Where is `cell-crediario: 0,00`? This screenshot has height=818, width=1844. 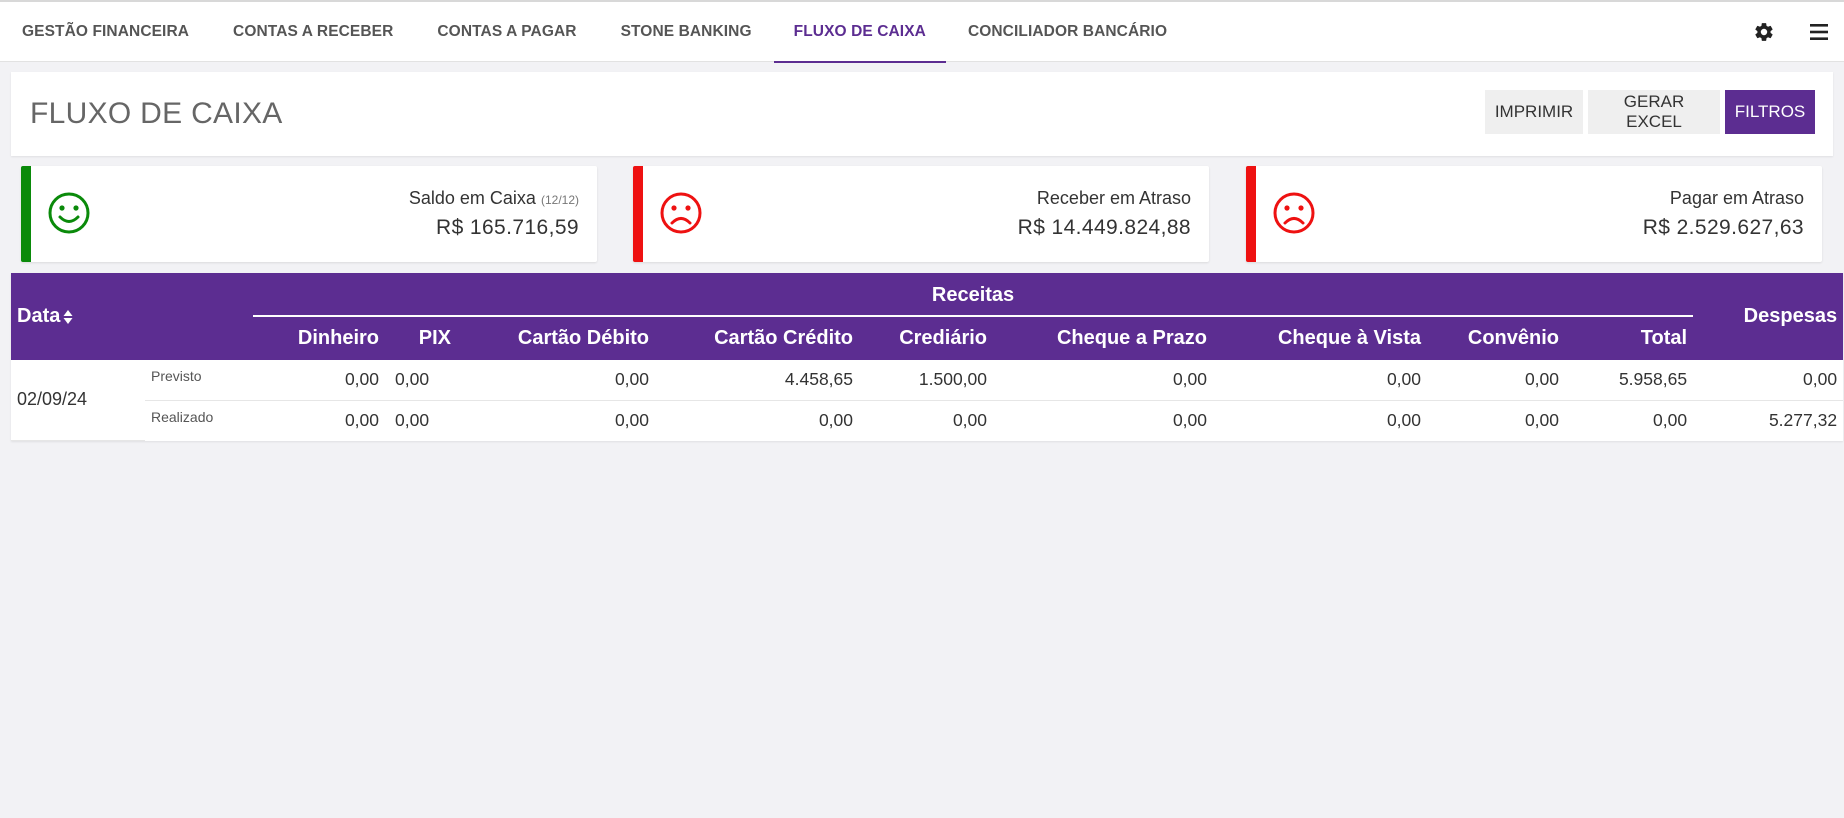
cell-crediario: 0,00 is located at coordinates (970, 419).